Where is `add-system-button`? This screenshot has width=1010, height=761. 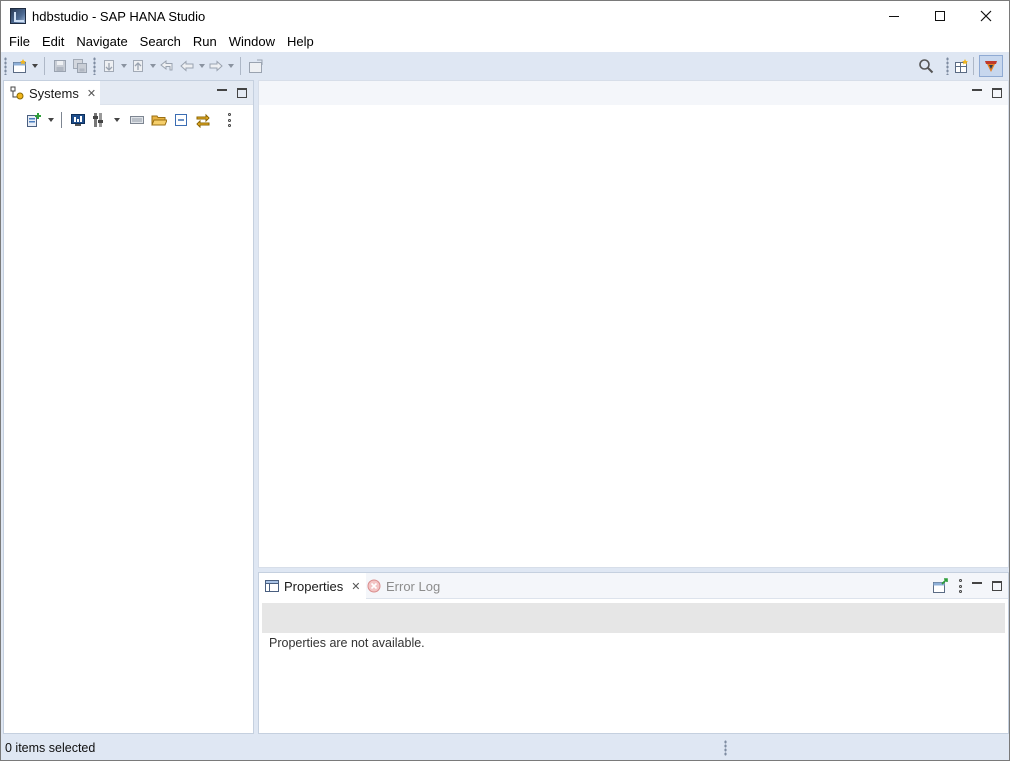
add-system-button is located at coordinates (34, 120).